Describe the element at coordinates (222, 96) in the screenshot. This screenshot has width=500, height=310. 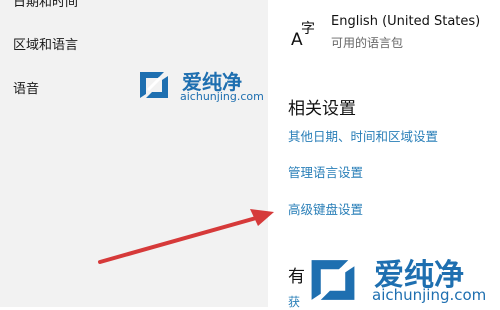
I see `watermark-url: aichunjing.com` at that location.